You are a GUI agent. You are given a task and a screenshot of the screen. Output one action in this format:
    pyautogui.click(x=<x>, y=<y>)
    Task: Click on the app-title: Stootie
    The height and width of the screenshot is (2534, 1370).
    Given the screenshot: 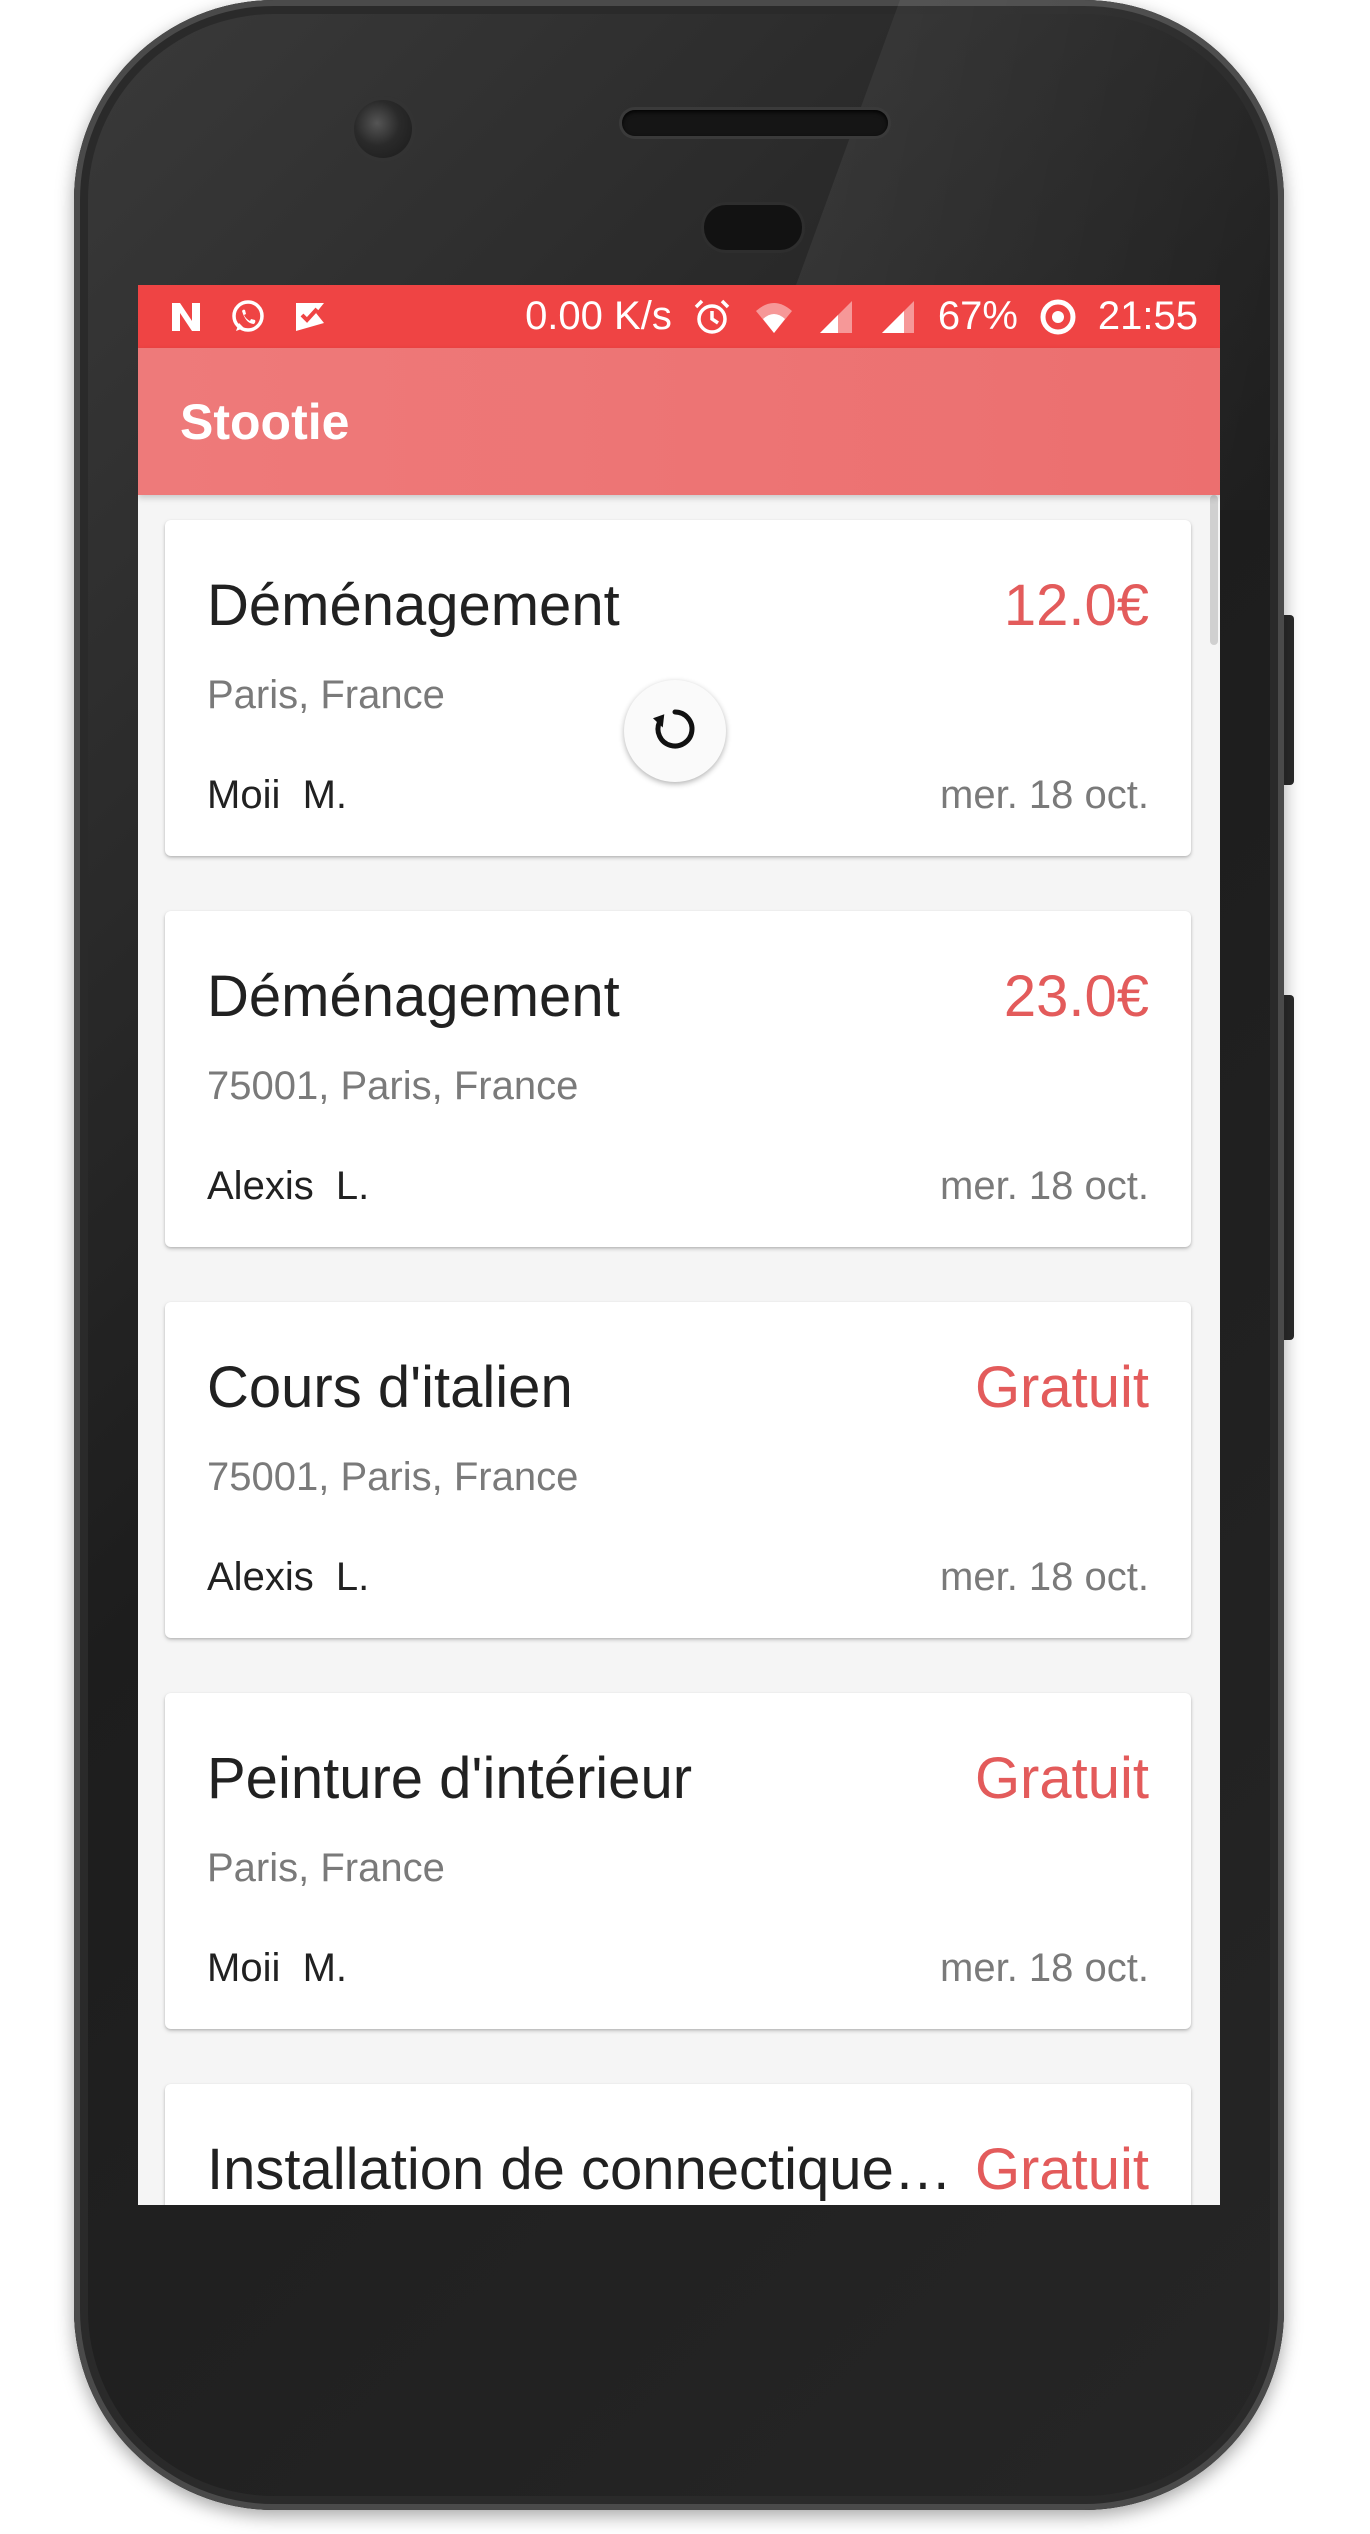 What is the action you would take?
    pyautogui.click(x=265, y=421)
    